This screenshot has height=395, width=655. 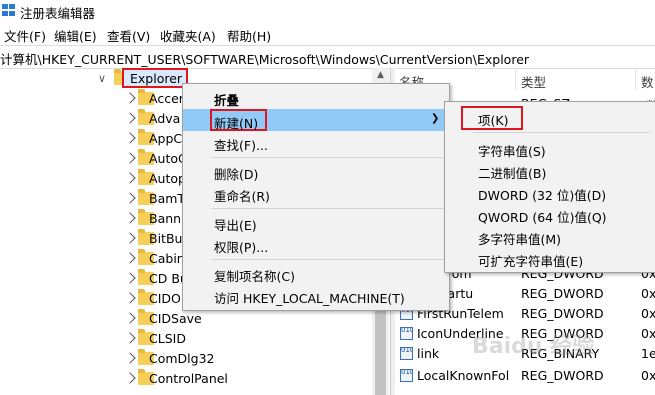 What do you see at coordinates (550, 118) in the screenshot?
I see `submenu-item-key: 项(K)` at bounding box center [550, 118].